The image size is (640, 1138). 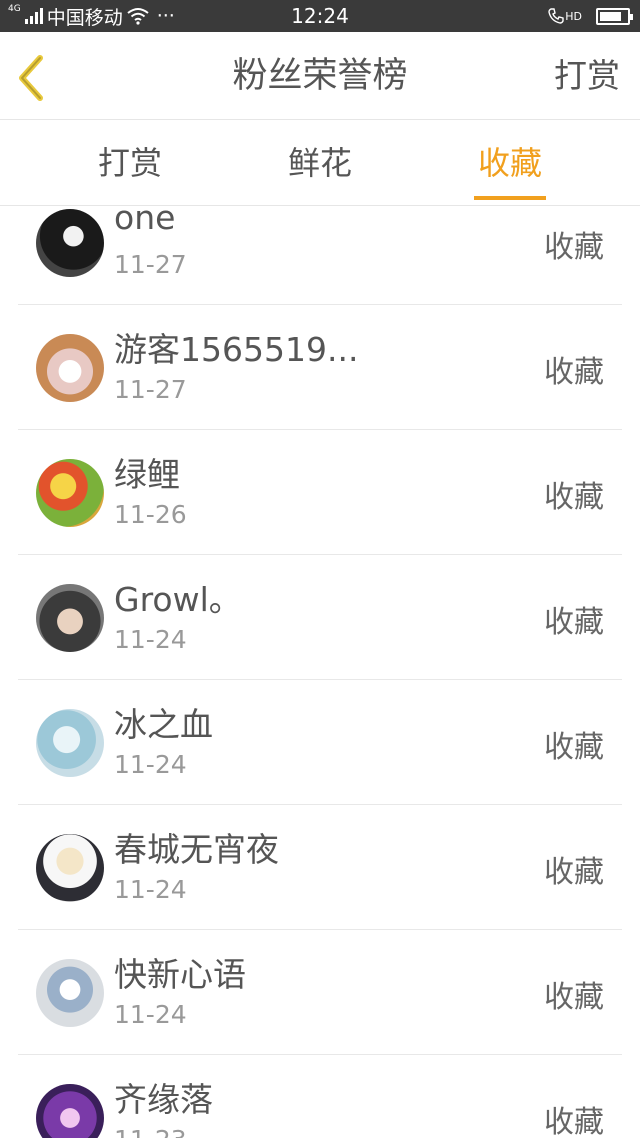 What do you see at coordinates (150, 1131) in the screenshot?
I see `fan-date: 11-23` at bounding box center [150, 1131].